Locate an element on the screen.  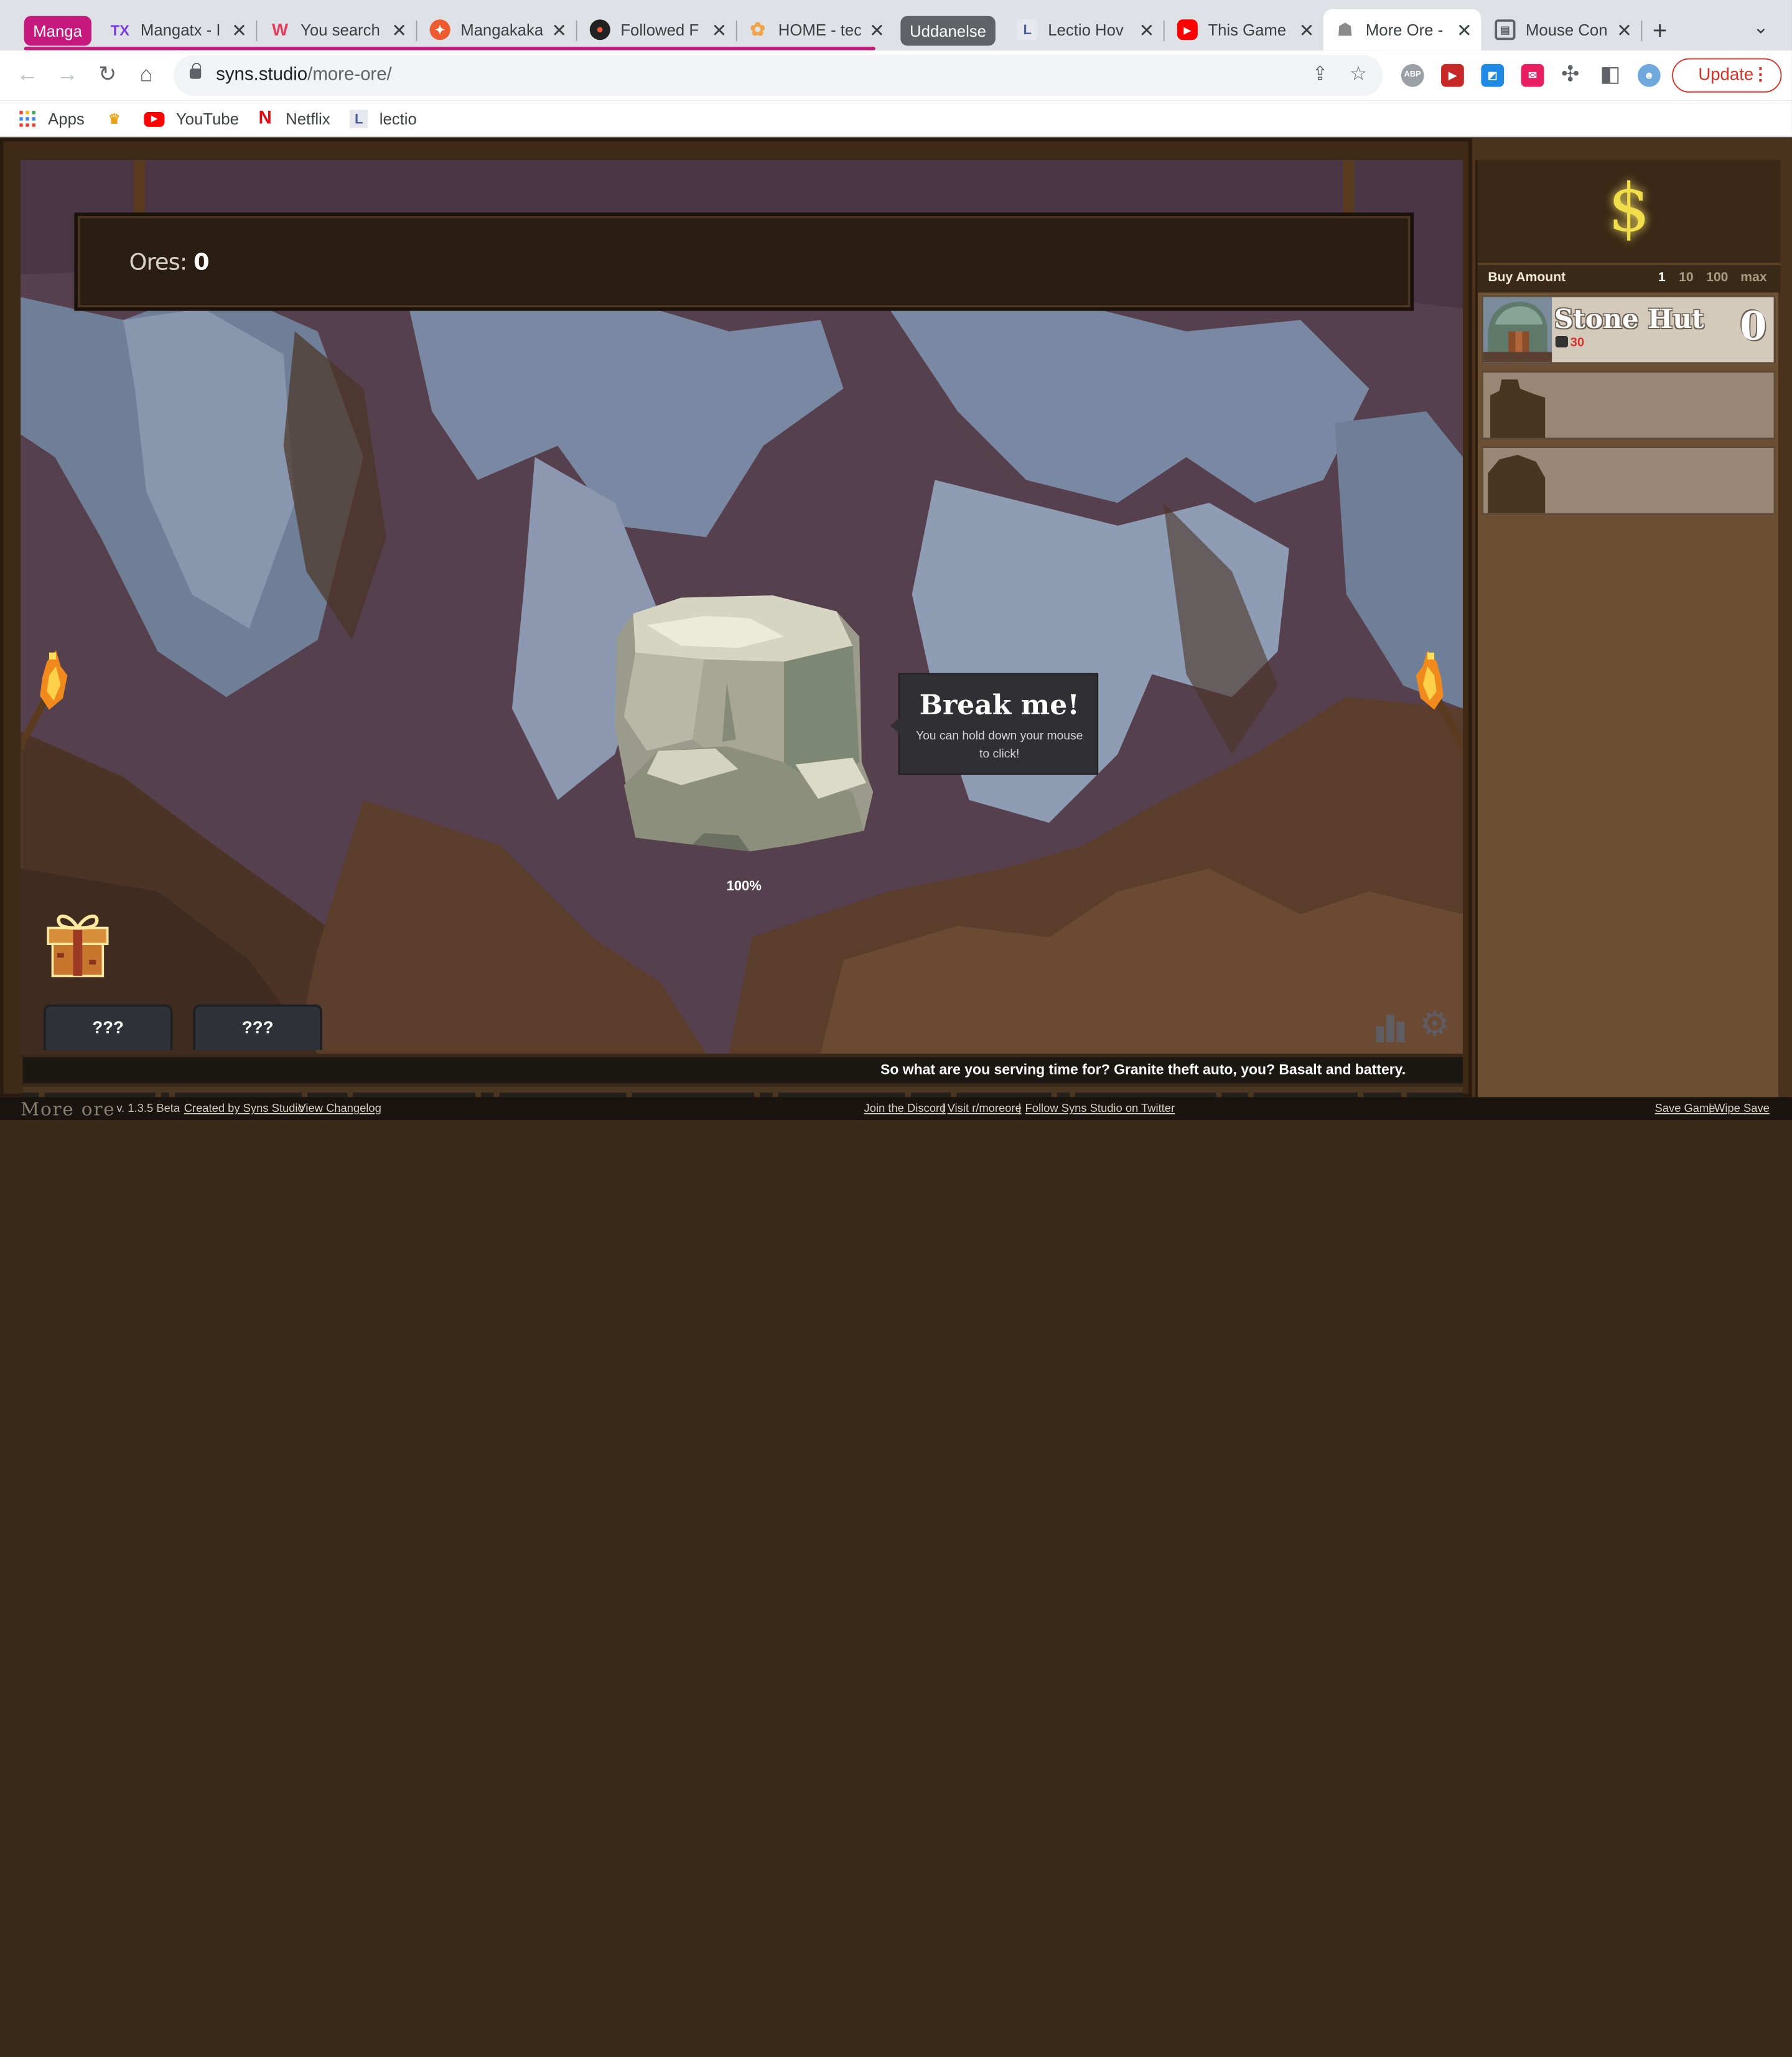
lock-icon is located at coordinates (196, 71).